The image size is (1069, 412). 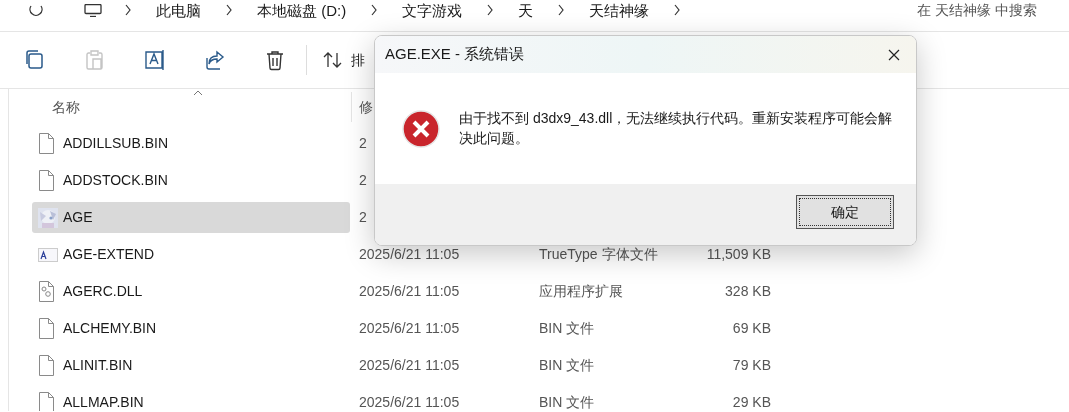 I want to click on file-name: AGE, so click(x=78, y=217).